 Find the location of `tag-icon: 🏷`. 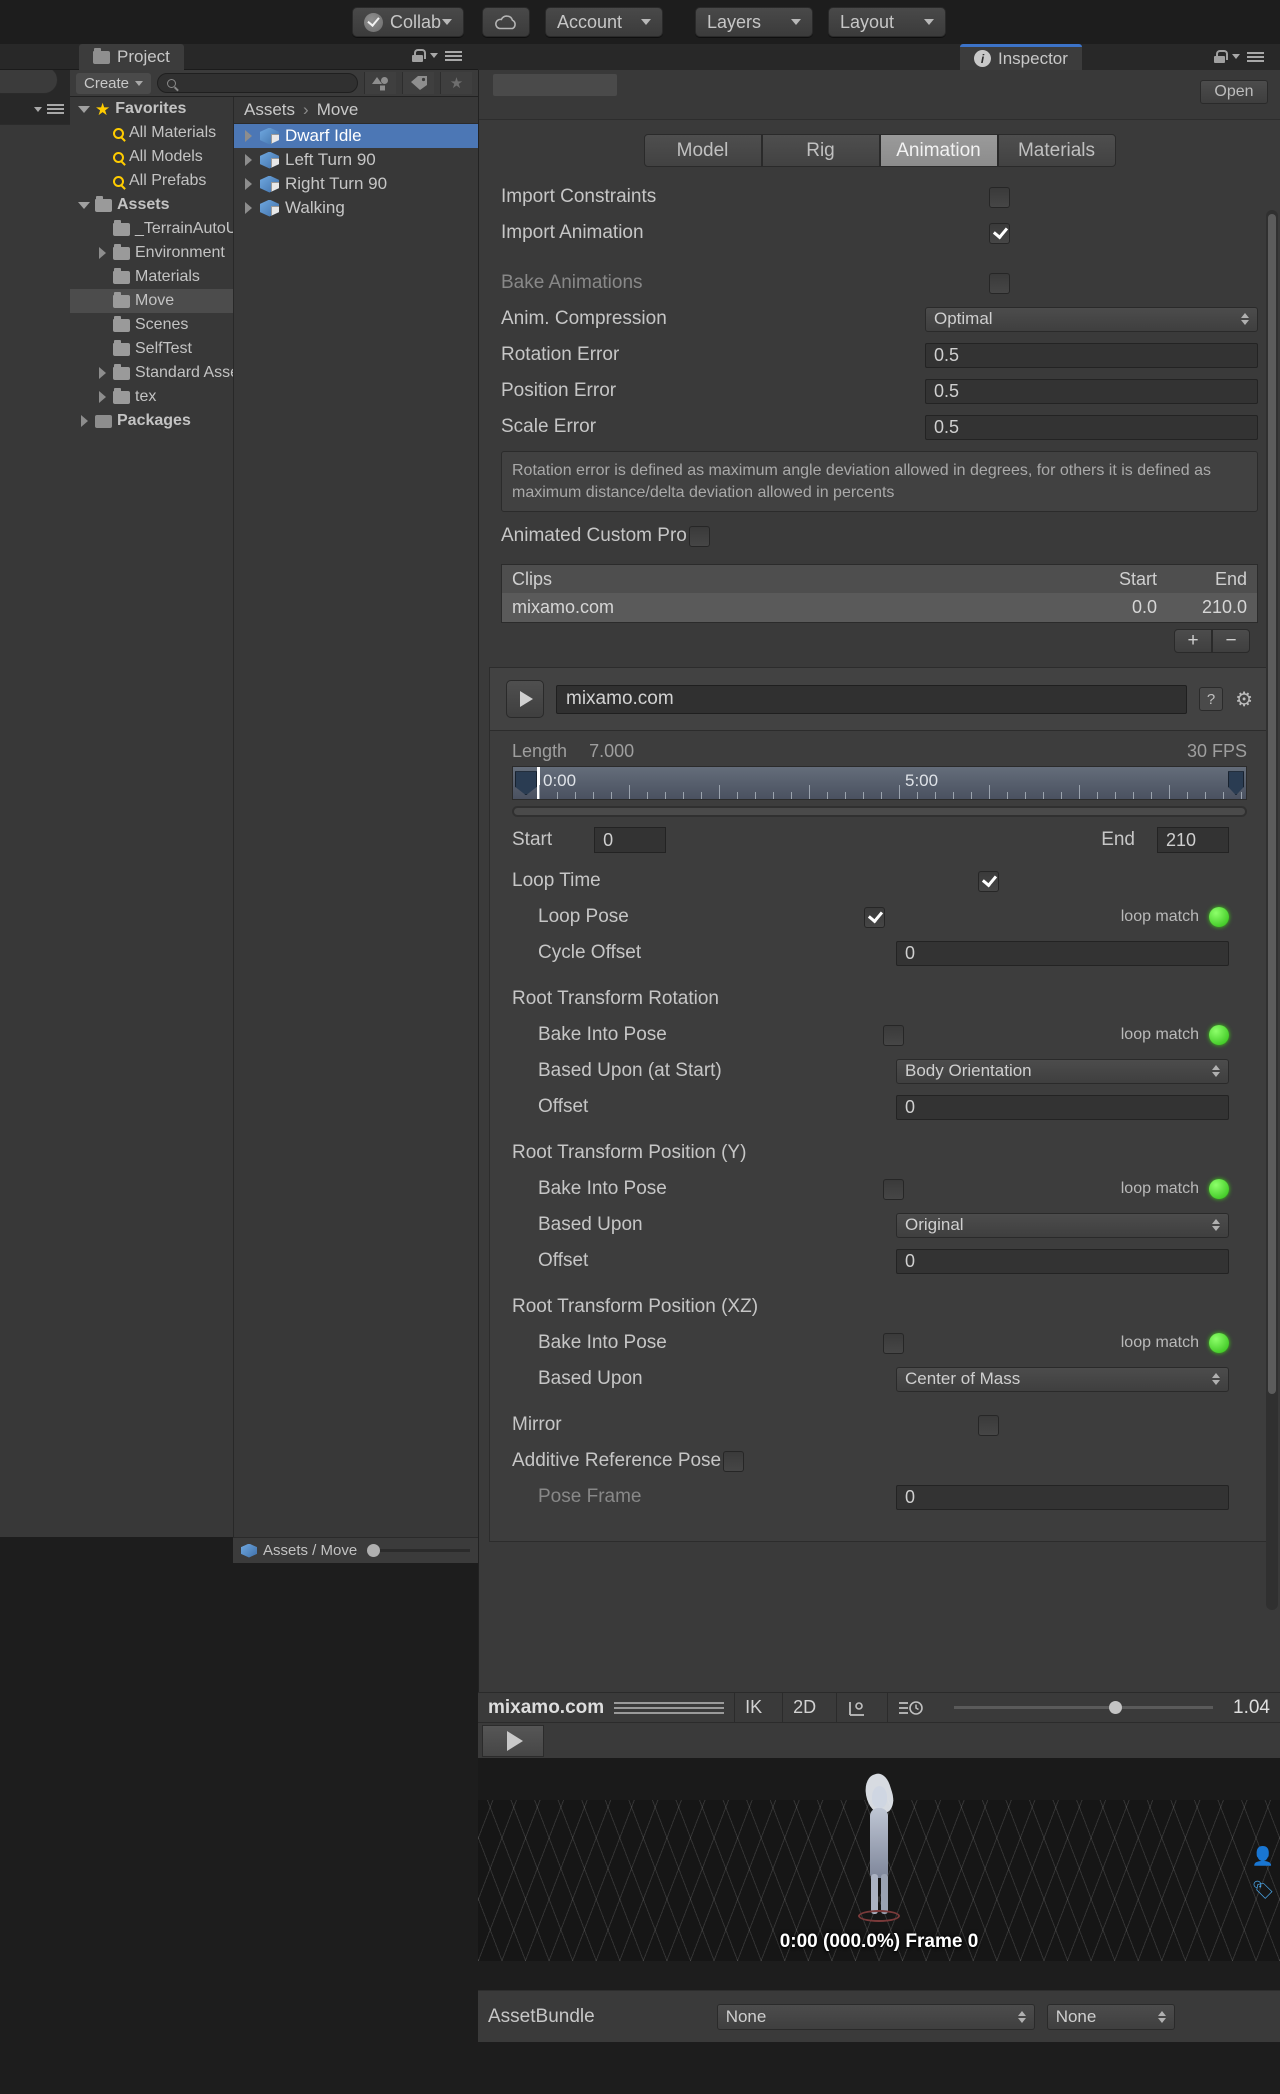

tag-icon: 🏷 is located at coordinates (1263, 1890).